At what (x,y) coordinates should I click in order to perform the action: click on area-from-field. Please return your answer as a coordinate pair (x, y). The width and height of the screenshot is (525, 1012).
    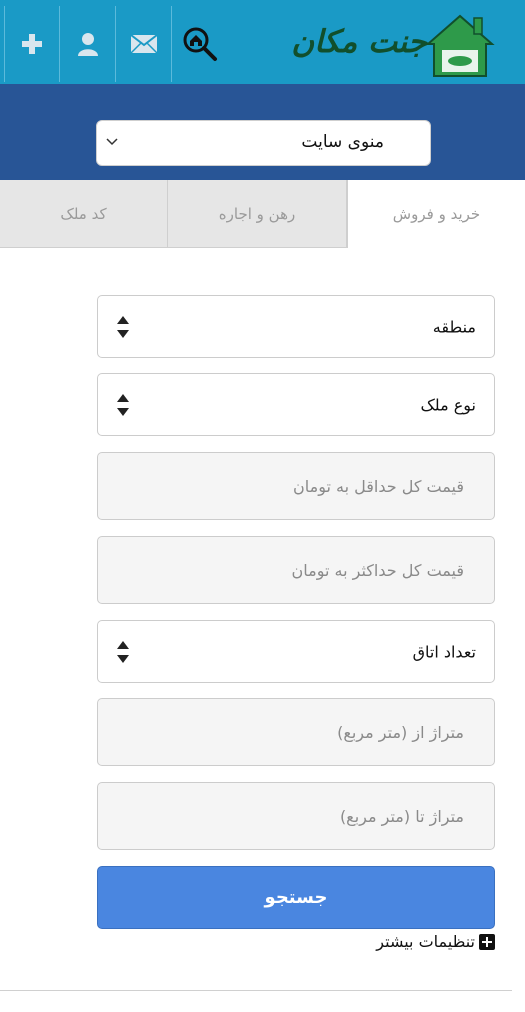
    Looking at the image, I should click on (296, 732).